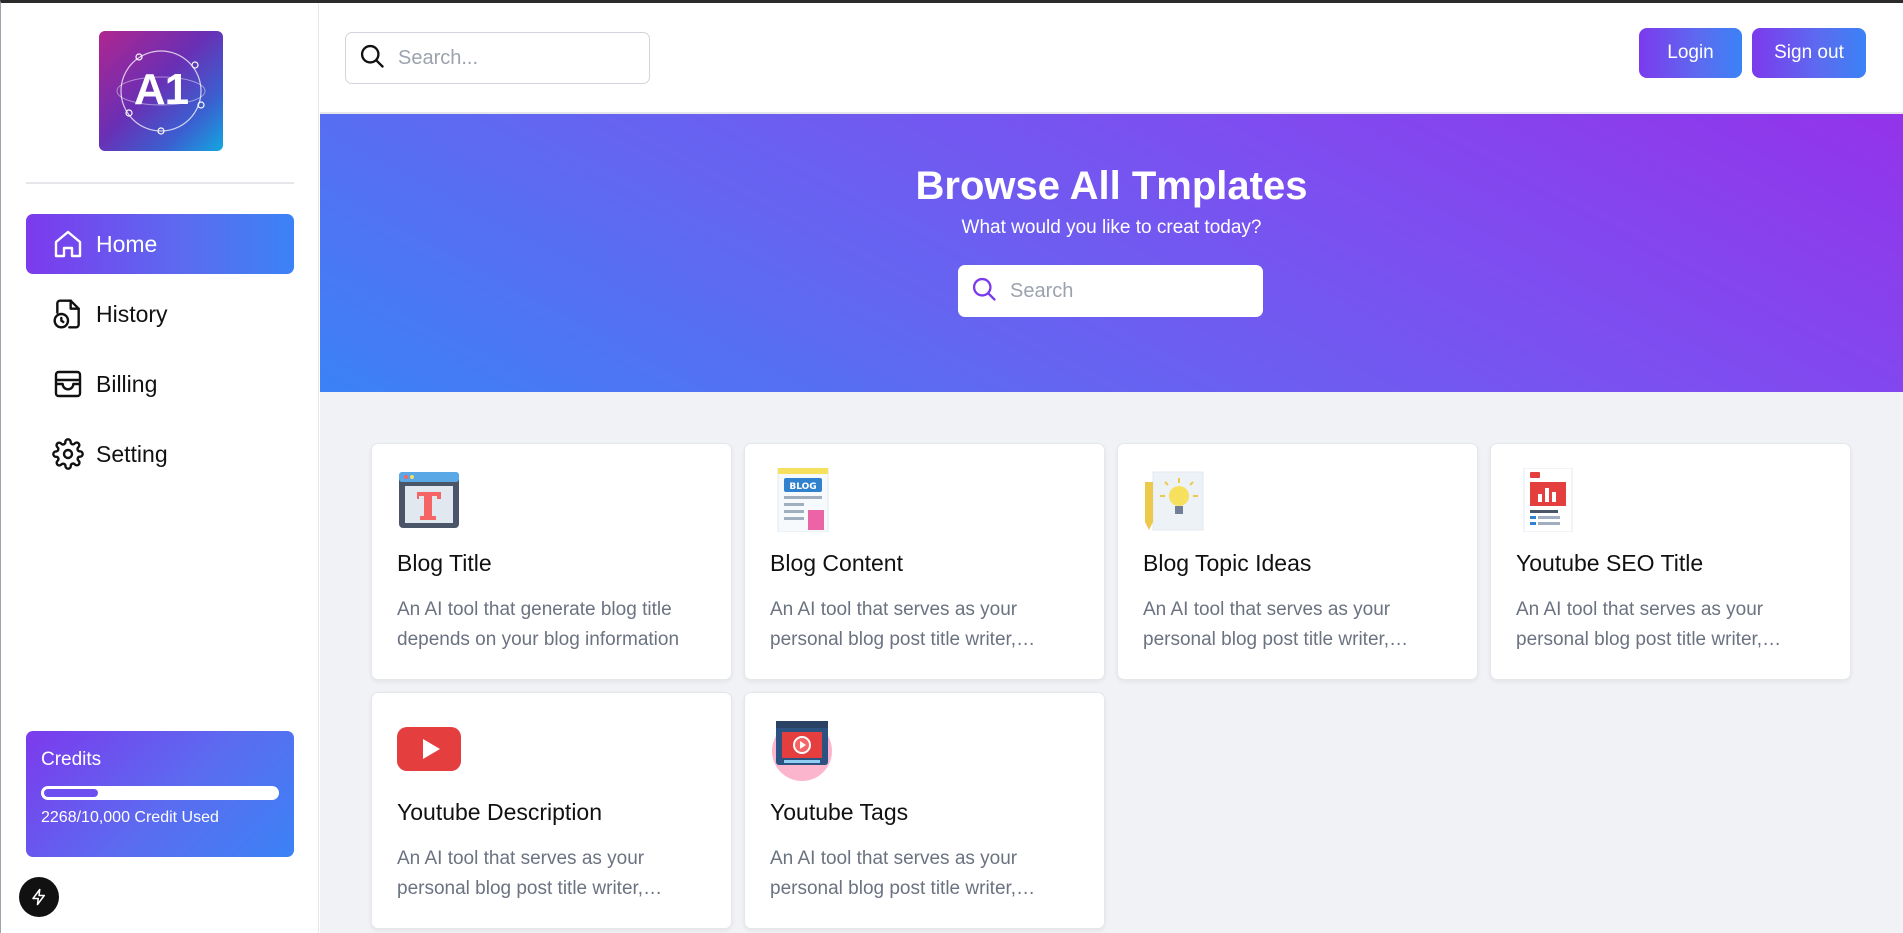  Describe the element at coordinates (1610, 563) in the screenshot. I see `template-card-title: Youtube SEO Title` at that location.